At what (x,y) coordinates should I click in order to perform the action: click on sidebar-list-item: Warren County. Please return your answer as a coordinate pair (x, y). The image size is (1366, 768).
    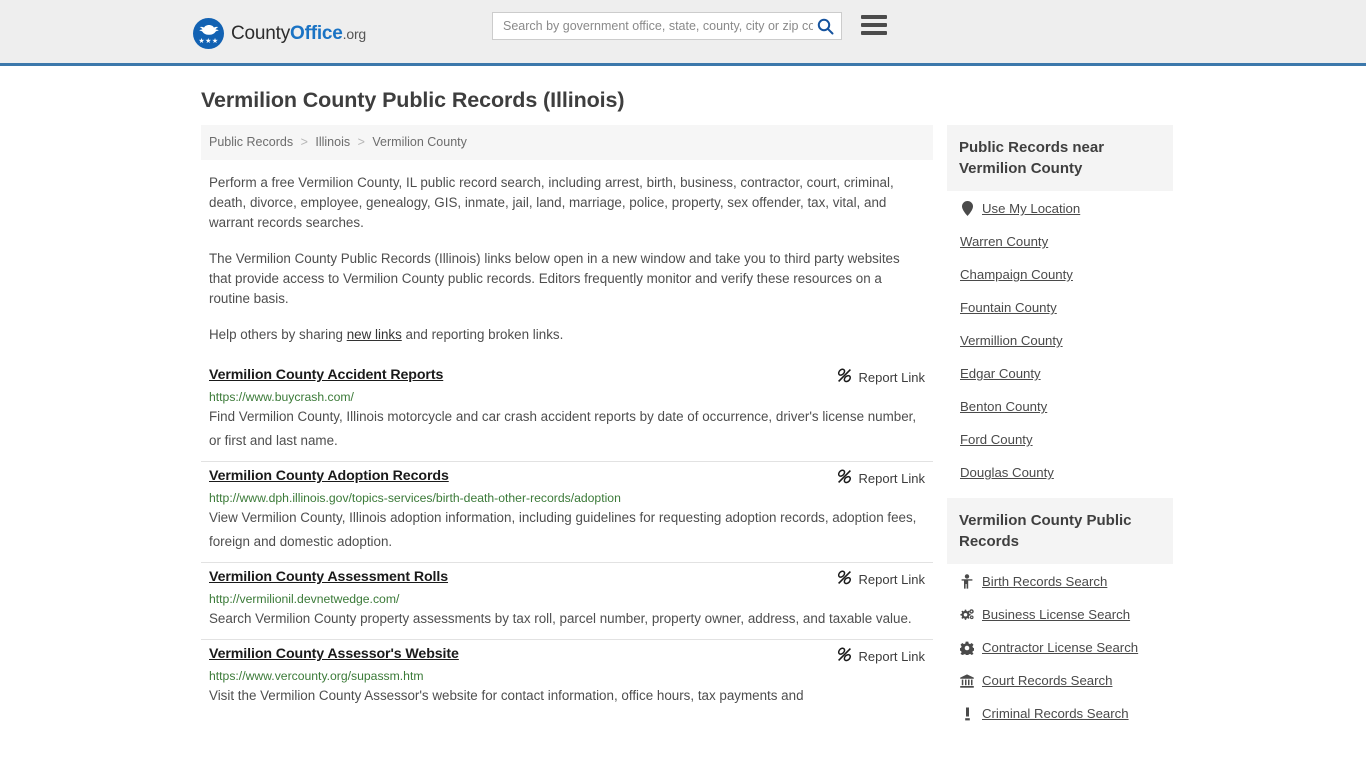
    Looking at the image, I should click on (1066, 241).